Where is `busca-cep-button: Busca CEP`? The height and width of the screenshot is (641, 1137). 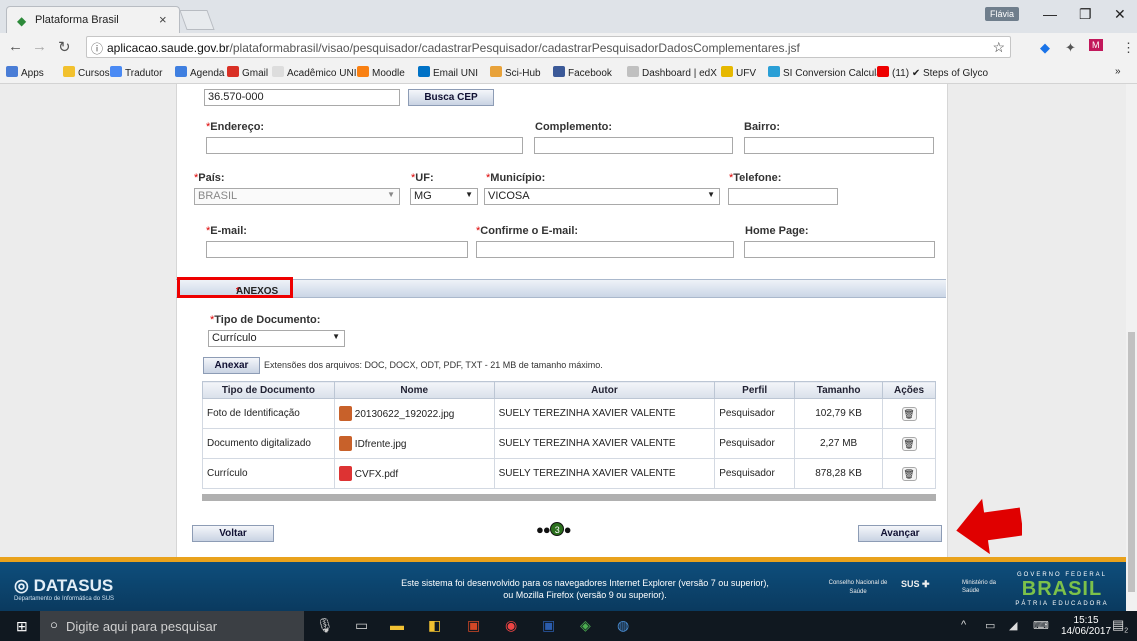
busca-cep-button: Busca CEP is located at coordinates (451, 97).